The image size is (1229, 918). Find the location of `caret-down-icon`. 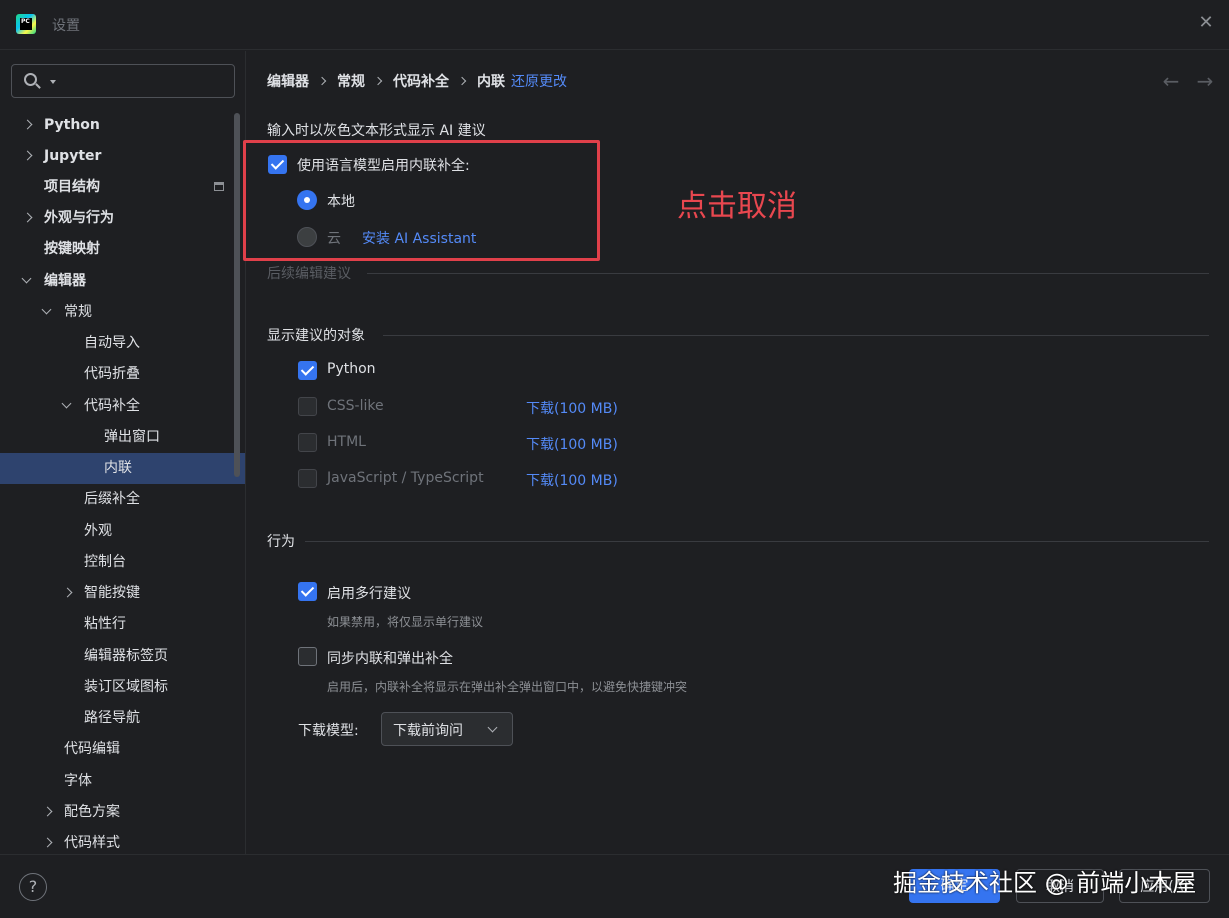

caret-down-icon is located at coordinates (53, 82).